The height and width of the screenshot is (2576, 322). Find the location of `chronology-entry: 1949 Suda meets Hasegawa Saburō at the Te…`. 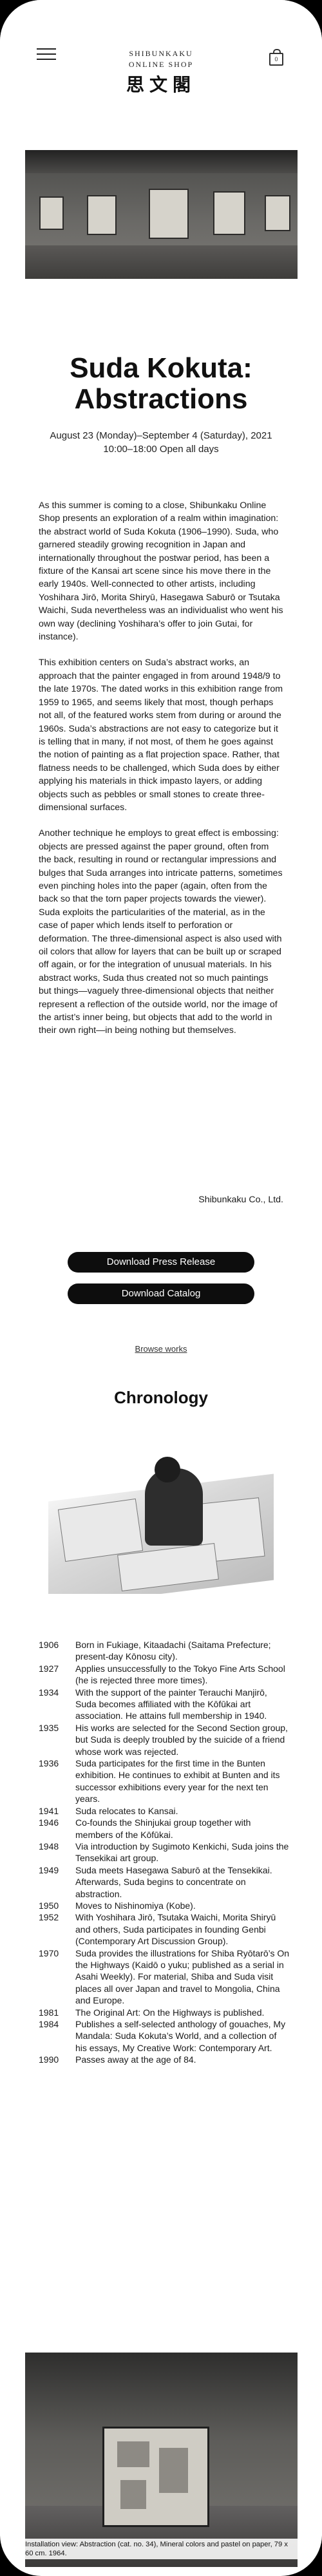

chronology-entry: 1949 Suda meets Hasegawa Saburō at the Te… is located at coordinates (164, 1882).